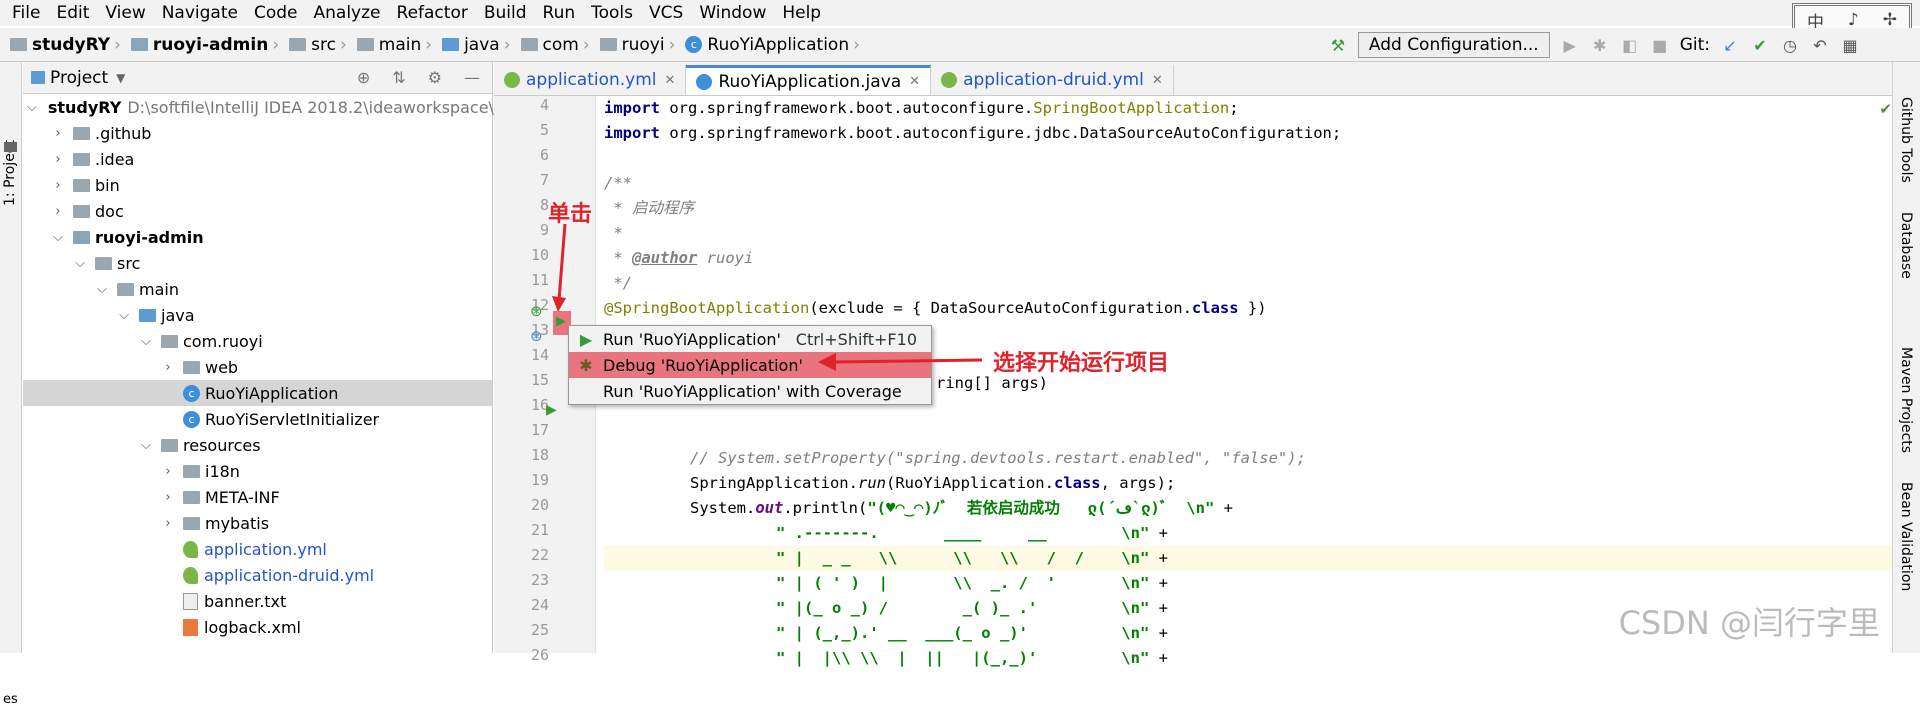 The height and width of the screenshot is (707, 1920). Describe the element at coordinates (257, 601) in the screenshot. I see `tree-item-banner-txt: banner.txt` at that location.